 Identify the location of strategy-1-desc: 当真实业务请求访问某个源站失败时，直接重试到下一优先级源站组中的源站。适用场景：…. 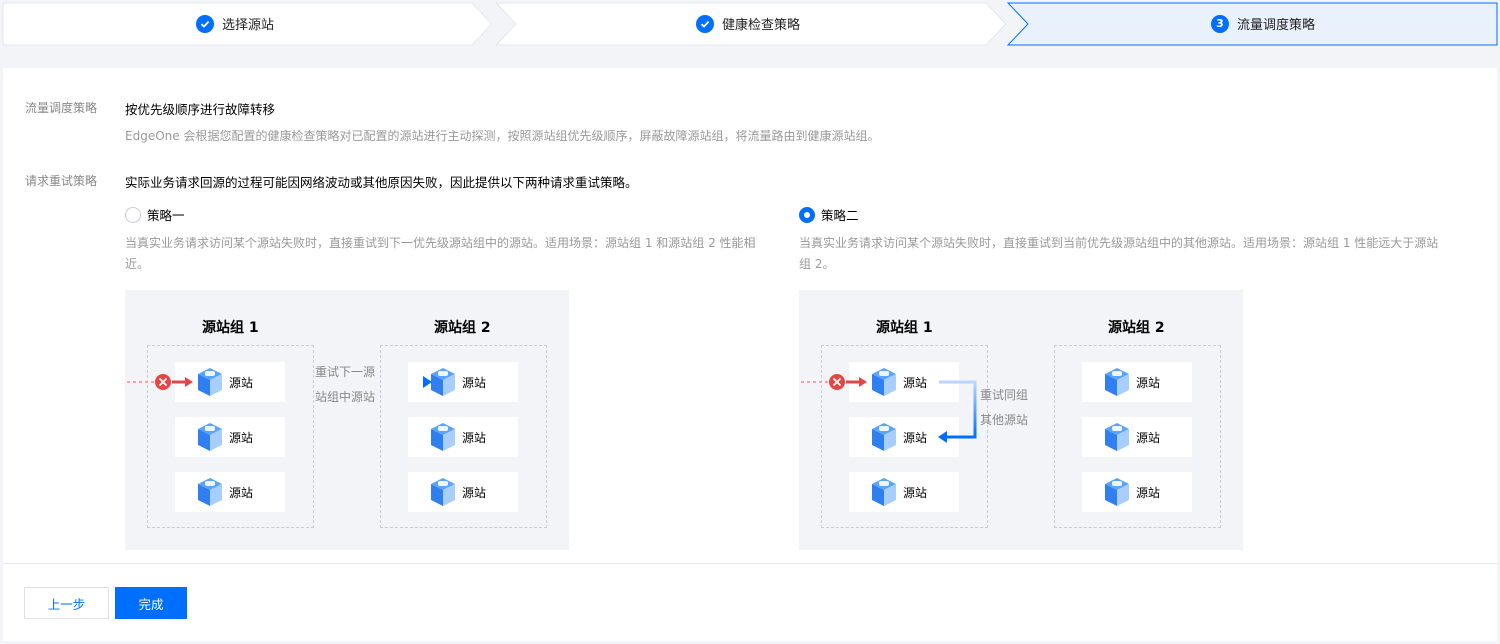
(440, 253).